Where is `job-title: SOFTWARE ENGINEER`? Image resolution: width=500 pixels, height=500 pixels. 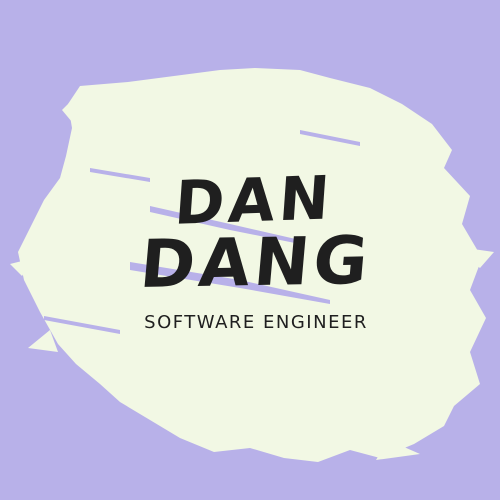 job-title: SOFTWARE ENGINEER is located at coordinates (256, 322).